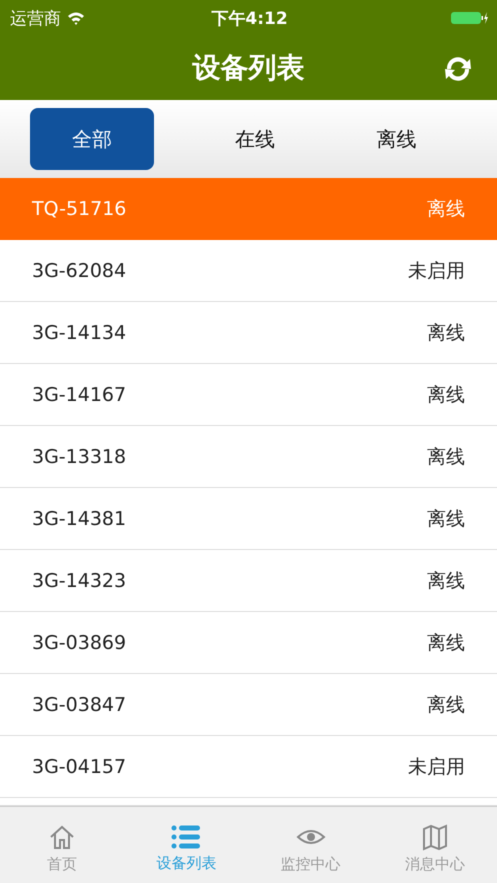  Describe the element at coordinates (79, 581) in the screenshot. I see `device-name: 3G-14323` at that location.